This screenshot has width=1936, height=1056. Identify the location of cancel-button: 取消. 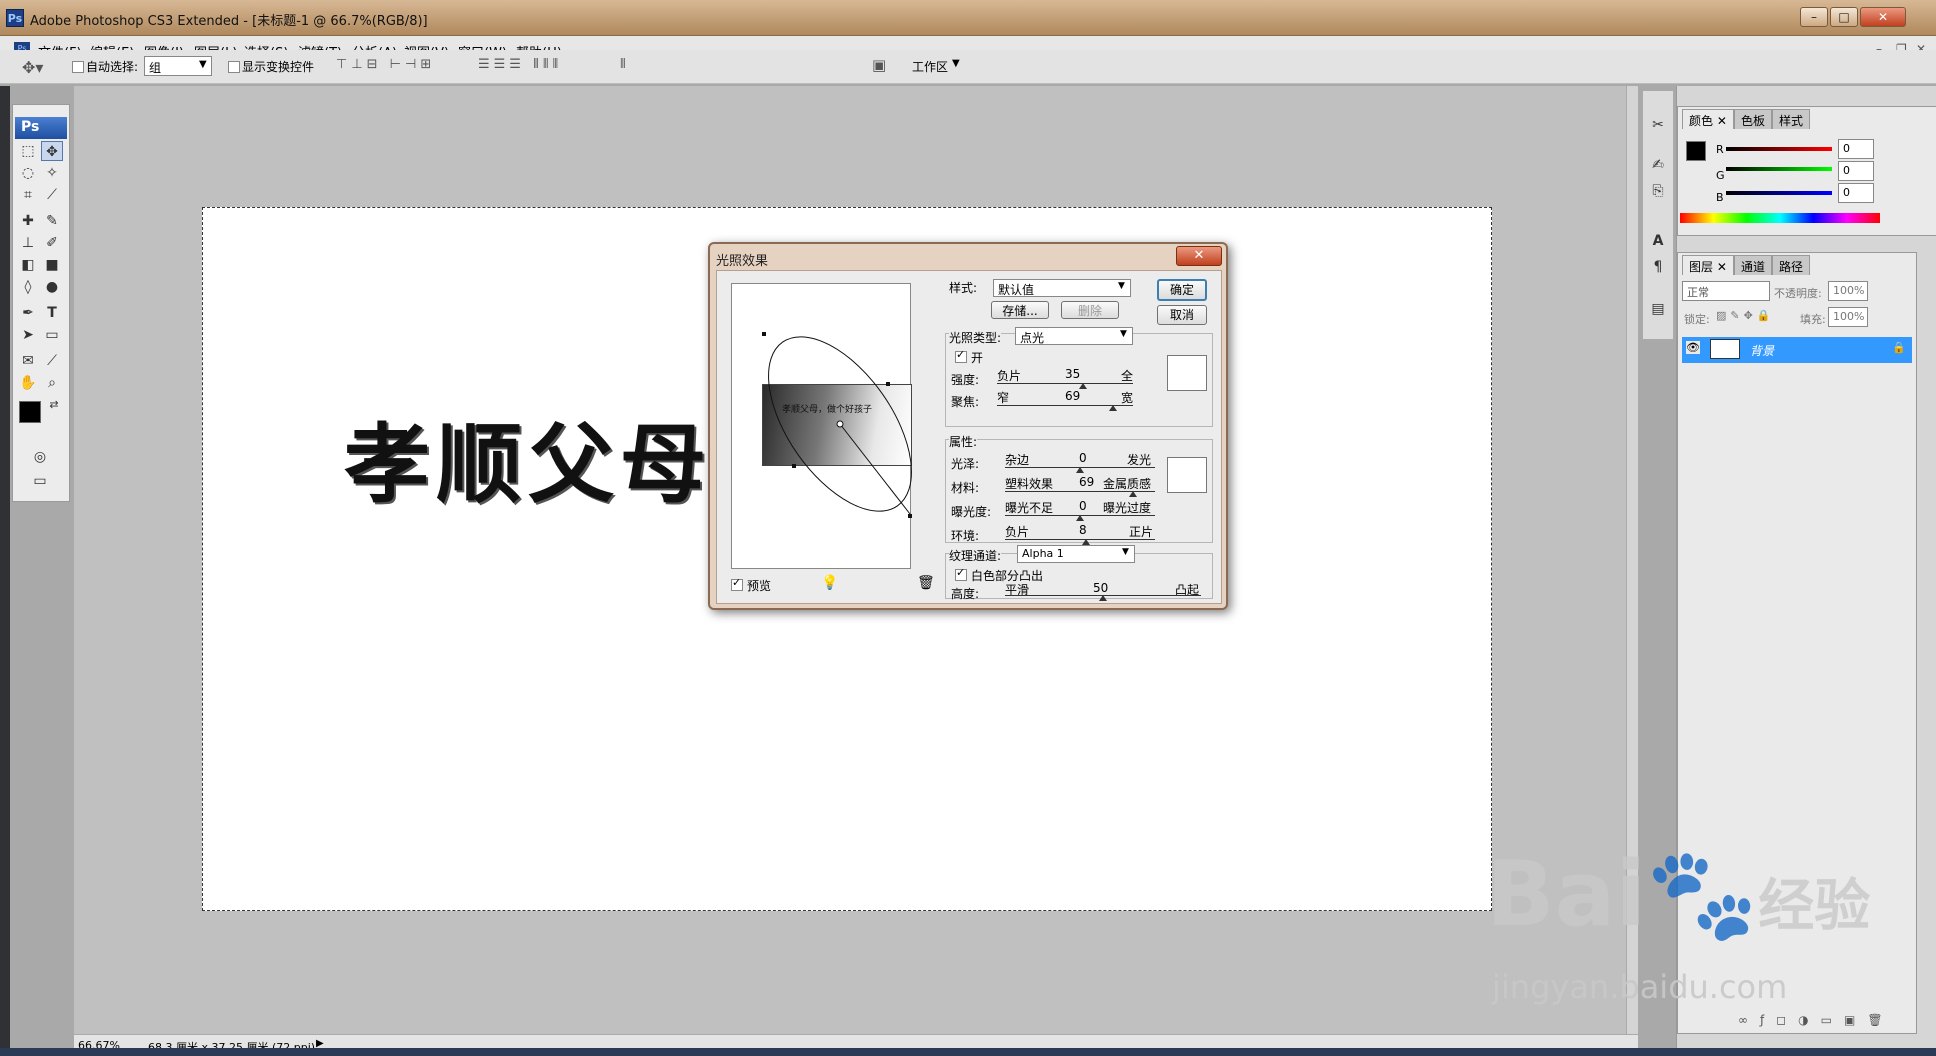
(1182, 315).